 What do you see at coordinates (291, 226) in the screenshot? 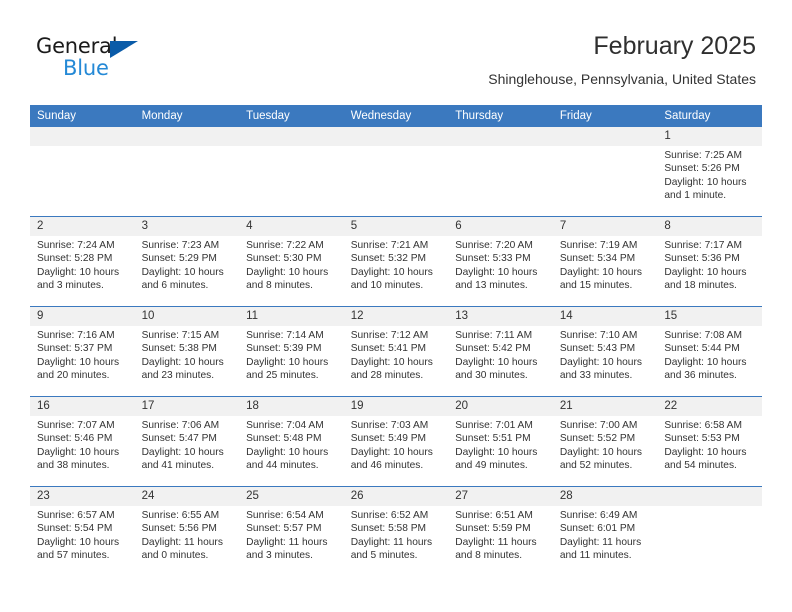
I see `day-number: 4` at bounding box center [291, 226].